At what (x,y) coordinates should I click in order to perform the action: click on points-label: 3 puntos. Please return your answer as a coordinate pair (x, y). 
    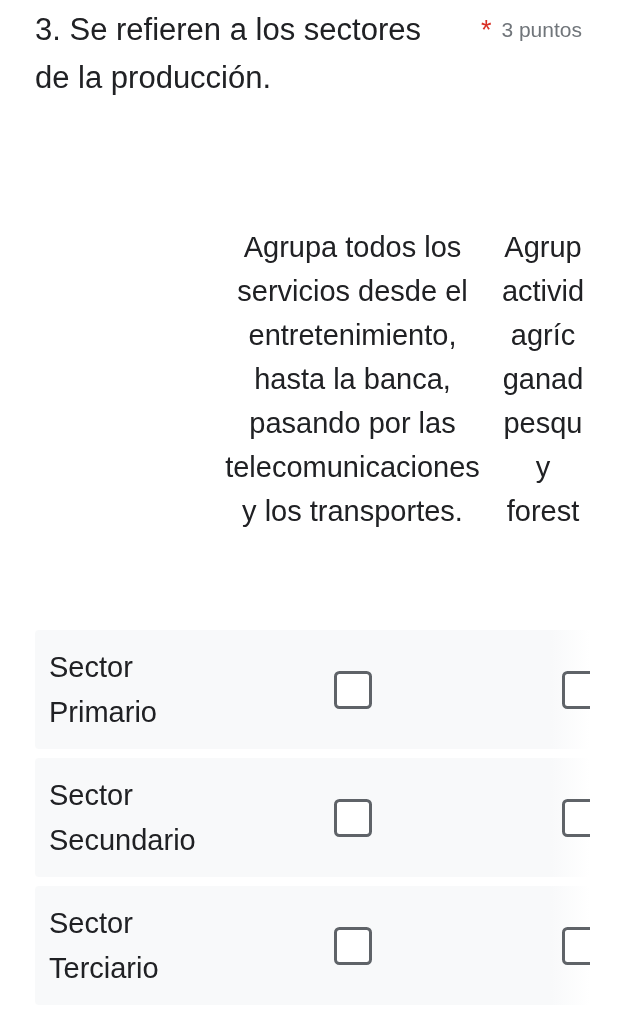
    Looking at the image, I should click on (541, 30).